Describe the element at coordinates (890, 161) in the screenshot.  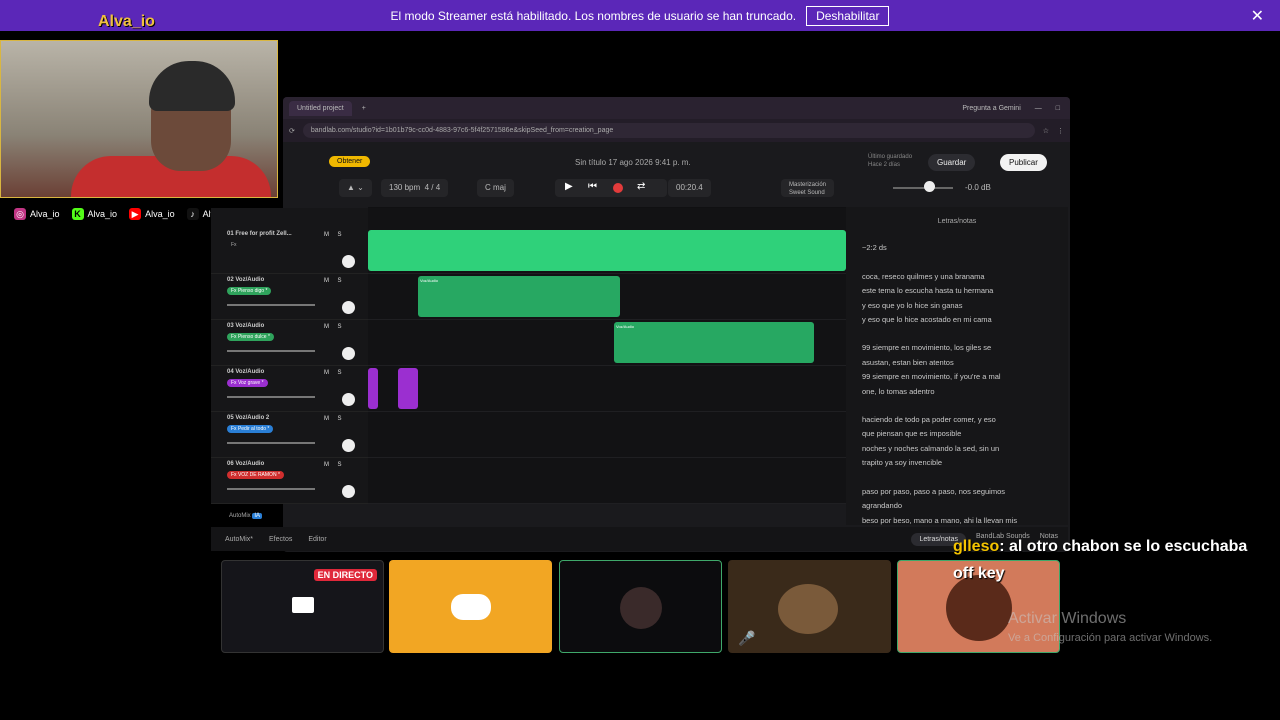
I see `save-status: Último guardado Hace 2 días` at that location.